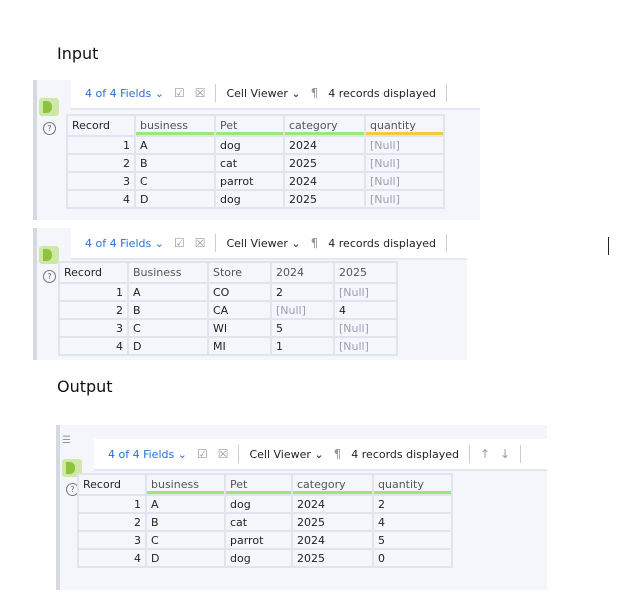 This screenshot has height=596, width=638. Describe the element at coordinates (255, 145) in the screenshot. I see `table-row: 1 Adog 2024 [Null]` at that location.